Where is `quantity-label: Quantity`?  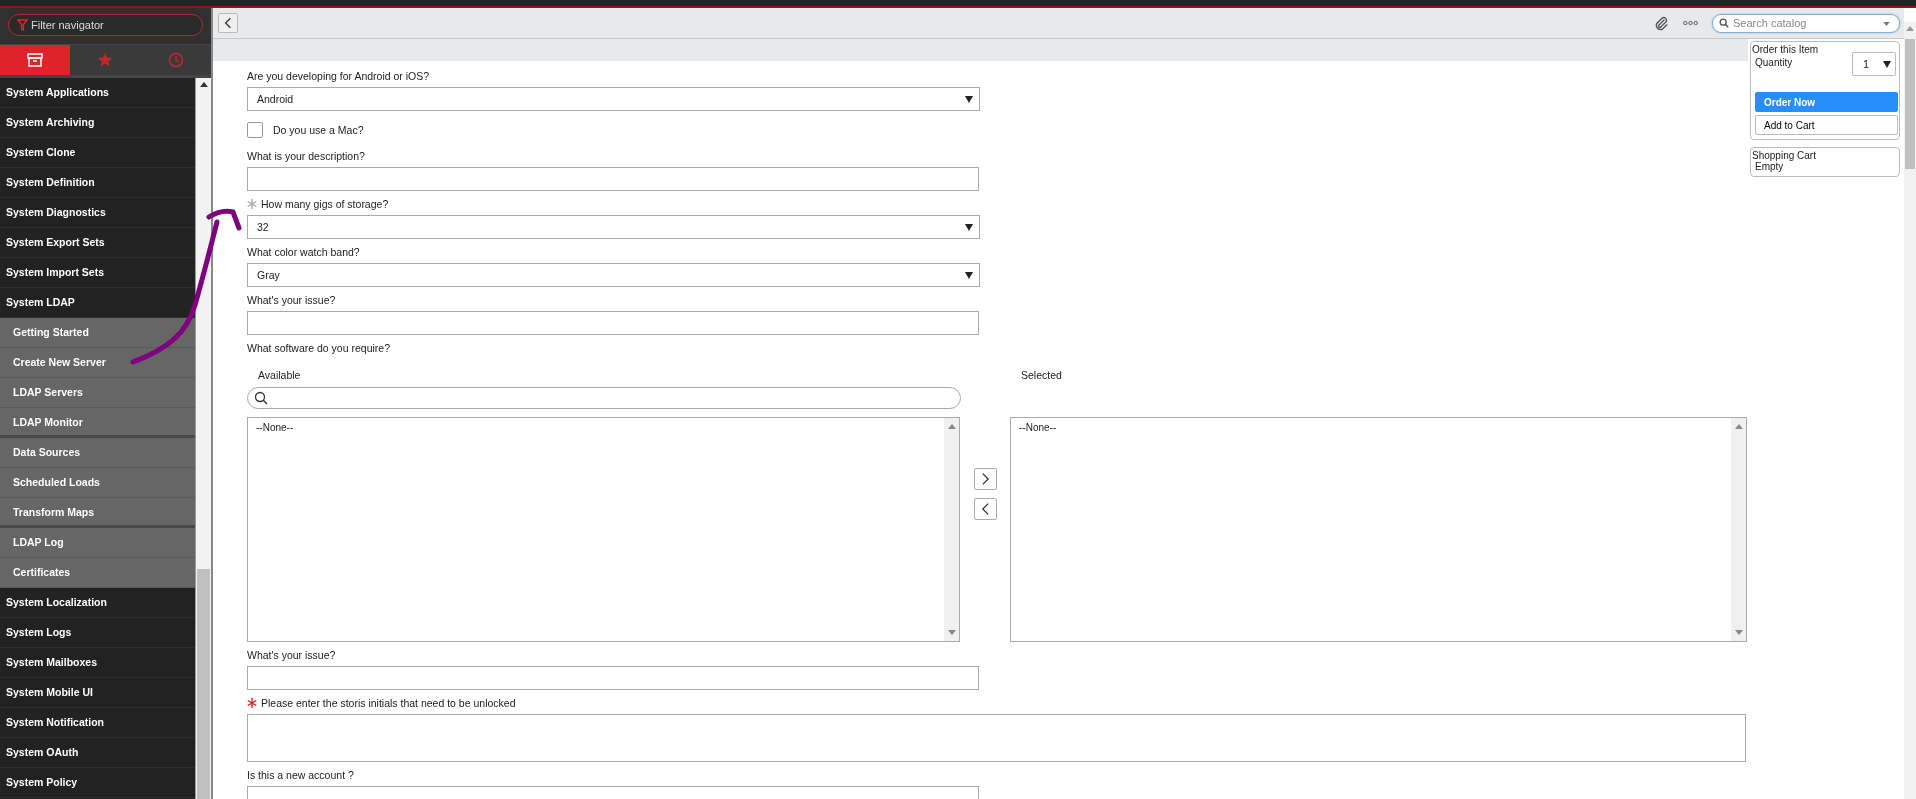 quantity-label: Quantity is located at coordinates (1774, 63).